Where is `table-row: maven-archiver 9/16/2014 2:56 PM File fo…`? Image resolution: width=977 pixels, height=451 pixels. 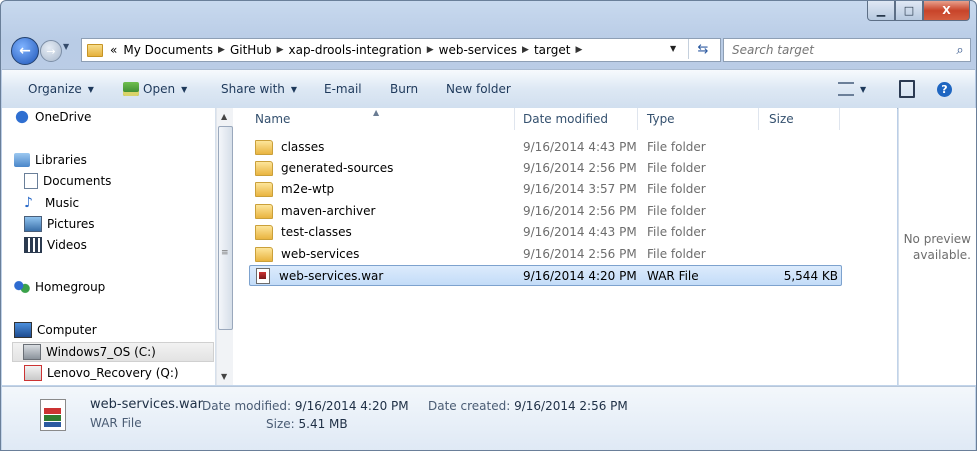 table-row: maven-archiver 9/16/2014 2:56 PM File fo… is located at coordinates (544, 211).